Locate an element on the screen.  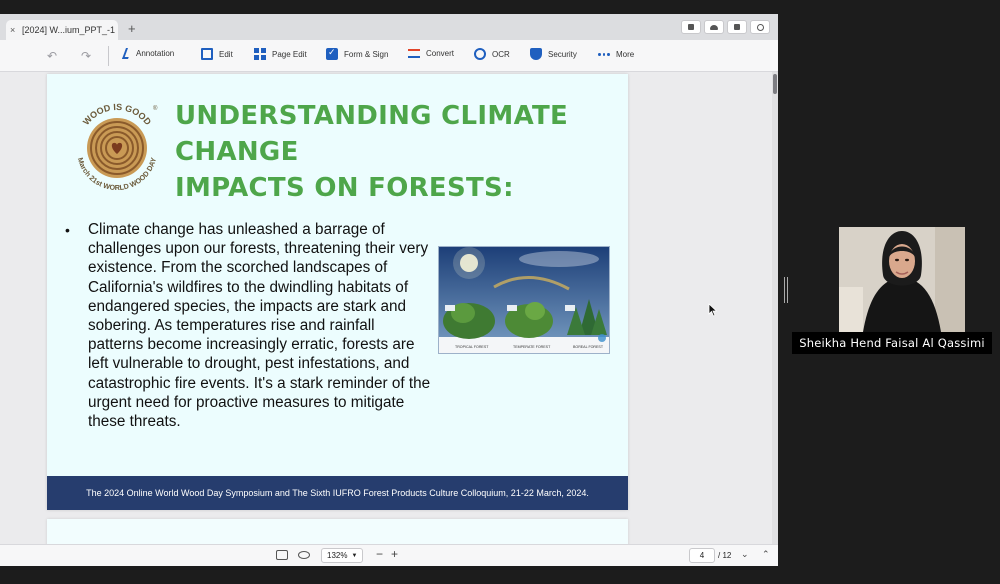
convert-label: Convert is located at coordinates (440, 53).